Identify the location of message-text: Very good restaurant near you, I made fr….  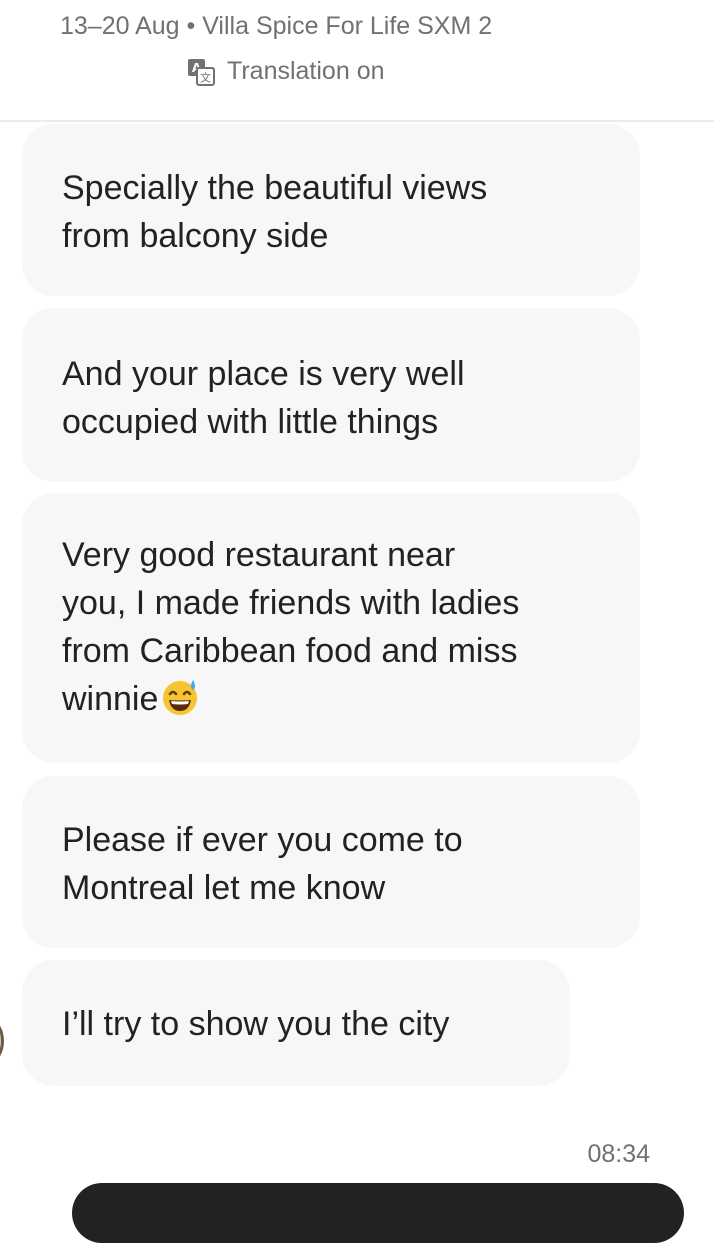
(333, 627).